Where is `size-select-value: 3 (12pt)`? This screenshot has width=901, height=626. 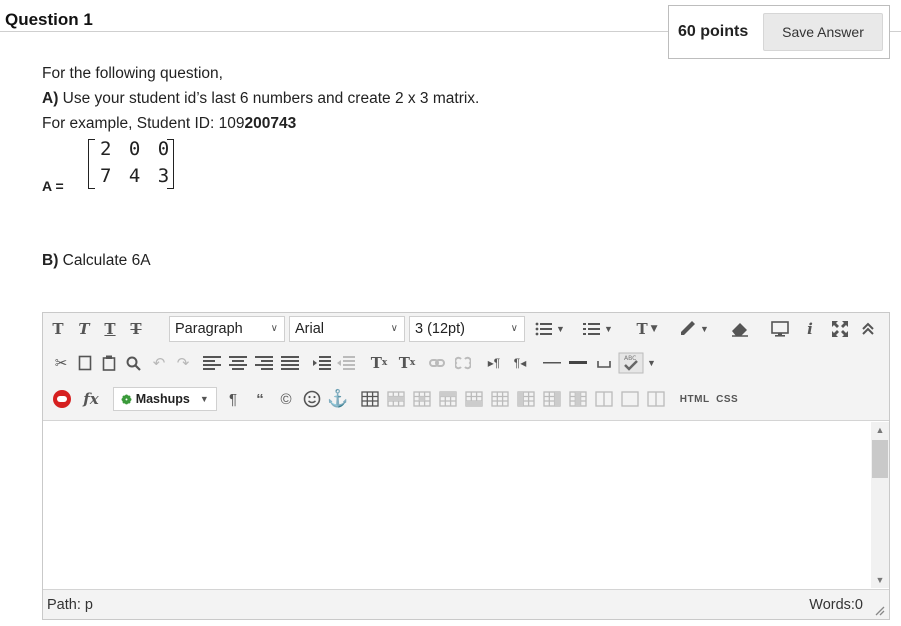 size-select-value: 3 (12pt) is located at coordinates (440, 329).